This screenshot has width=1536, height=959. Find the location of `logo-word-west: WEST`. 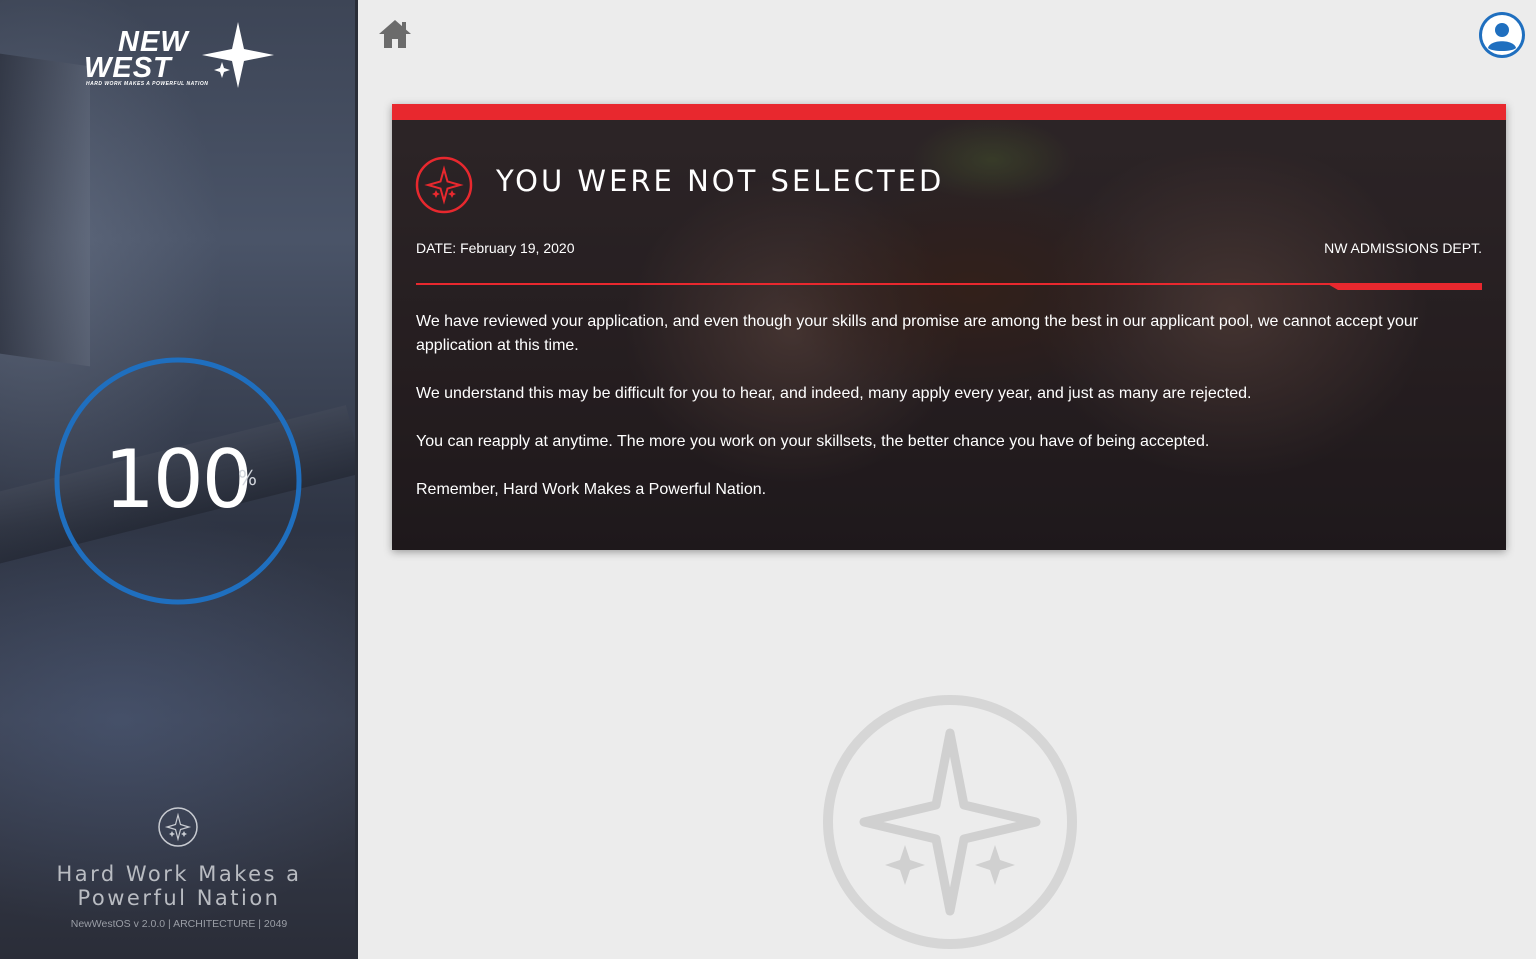

logo-word-west: WEST is located at coordinates (128, 68).